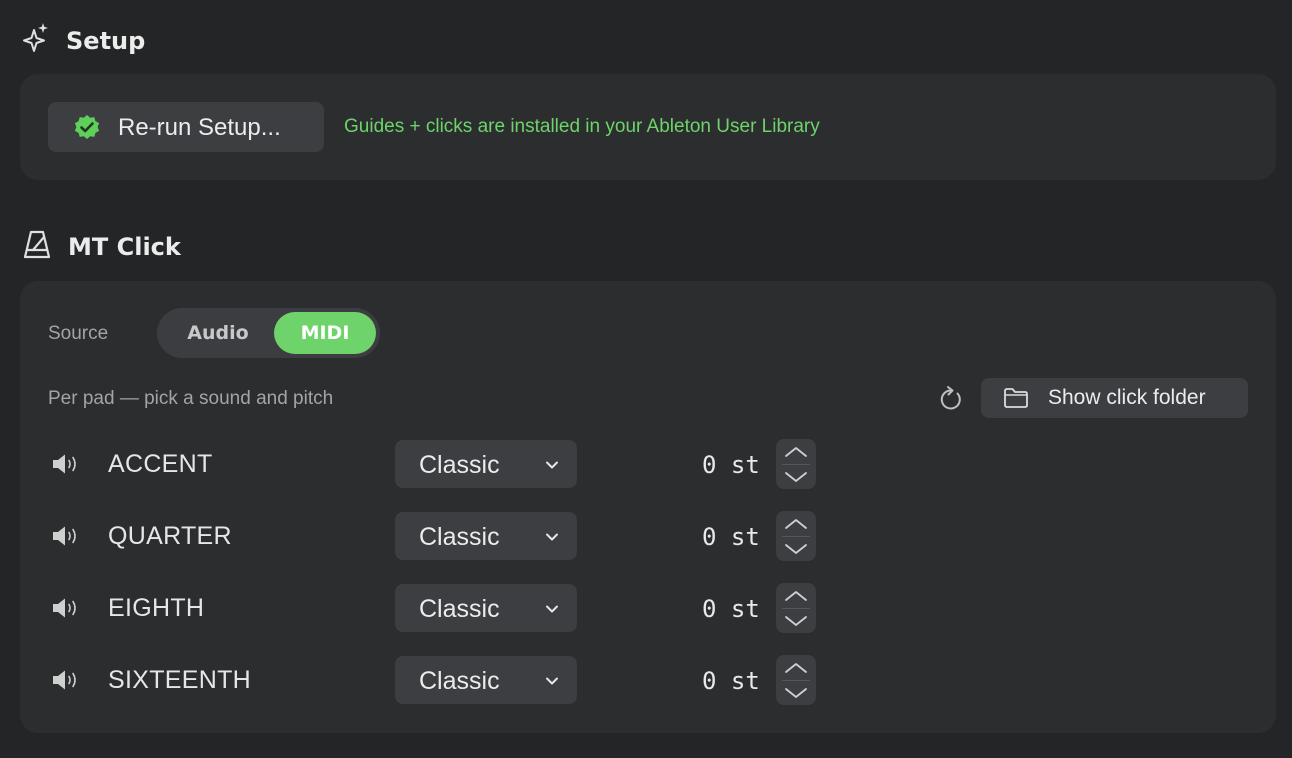  Describe the element at coordinates (37, 246) in the screenshot. I see `metronome-icon` at that location.